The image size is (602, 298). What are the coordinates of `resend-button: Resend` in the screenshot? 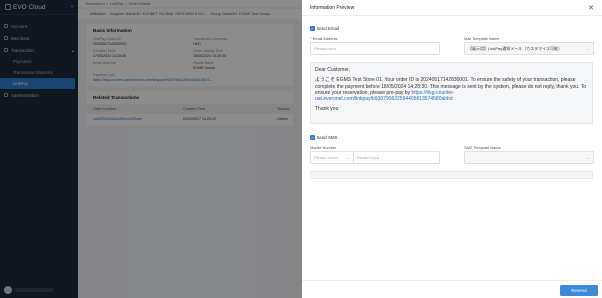 It's located at (579, 290).